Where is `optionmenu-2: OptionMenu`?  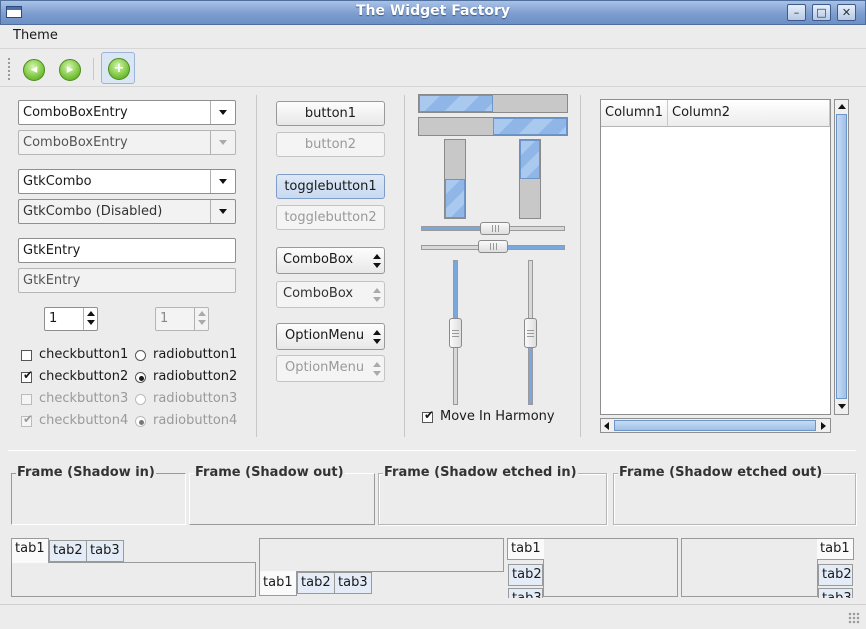 optionmenu-2: OptionMenu is located at coordinates (330, 368).